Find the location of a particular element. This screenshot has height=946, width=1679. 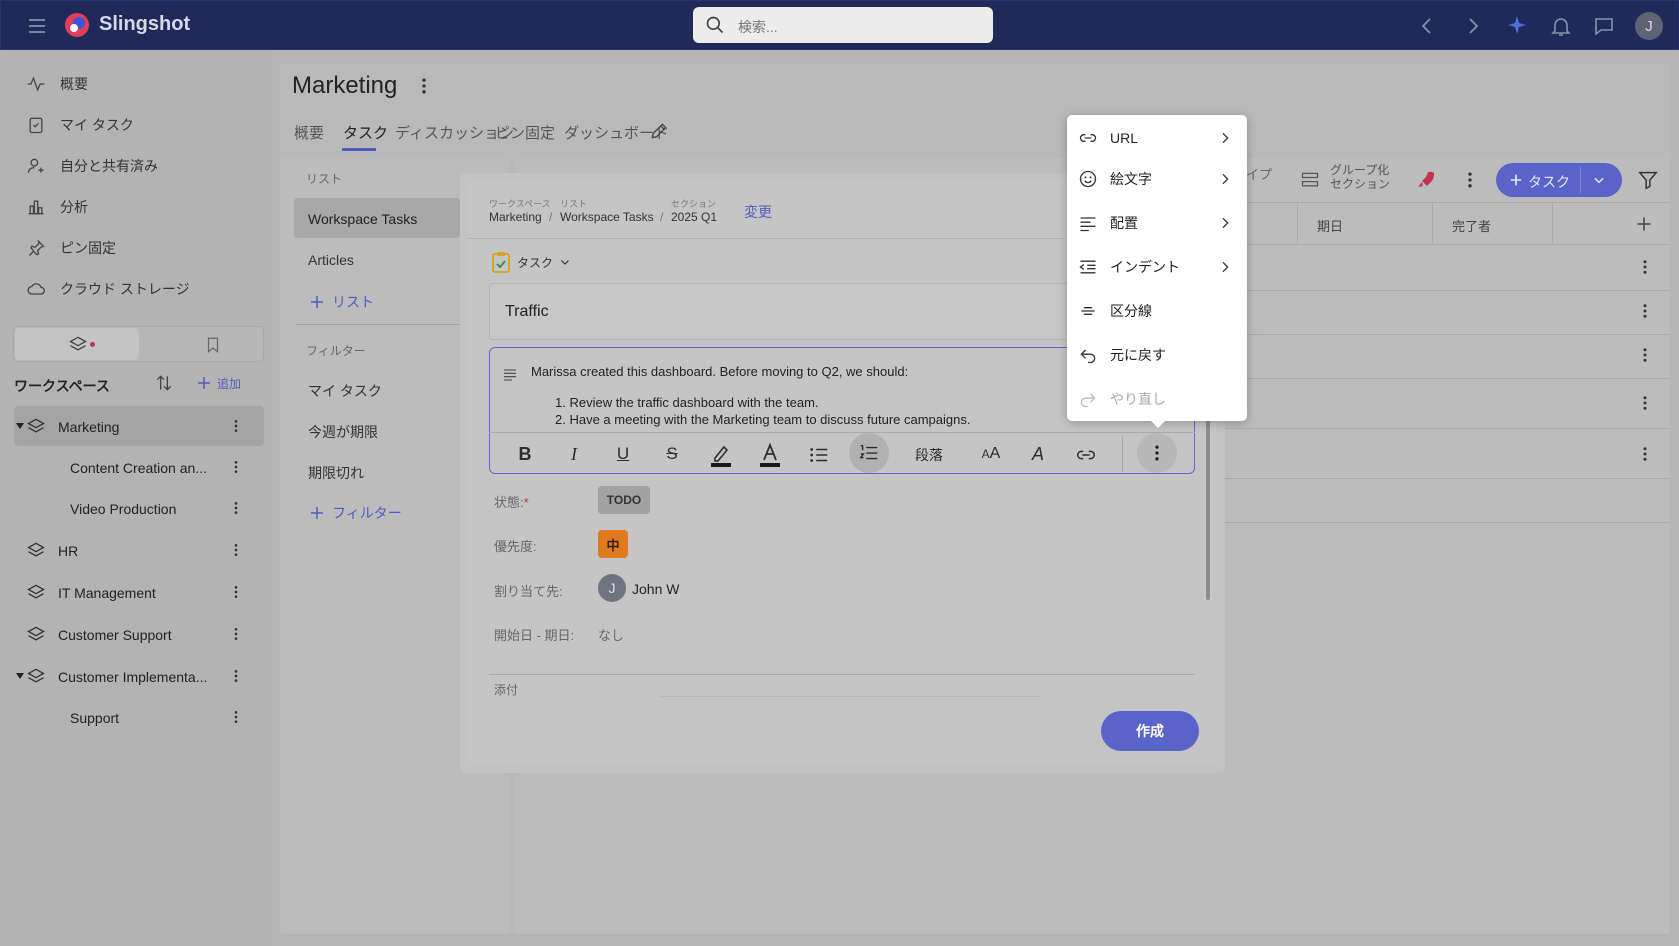

list-item-selected: Workspace Tasks is located at coordinates (377, 218).